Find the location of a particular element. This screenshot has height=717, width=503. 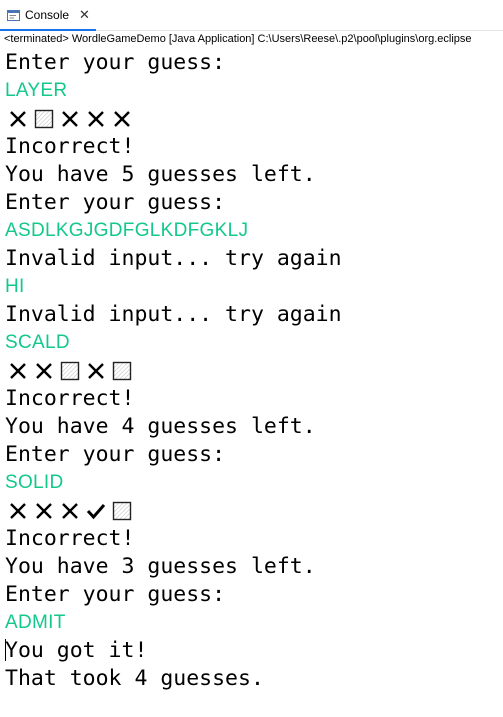

active-tab-indicator is located at coordinates (48, 30).